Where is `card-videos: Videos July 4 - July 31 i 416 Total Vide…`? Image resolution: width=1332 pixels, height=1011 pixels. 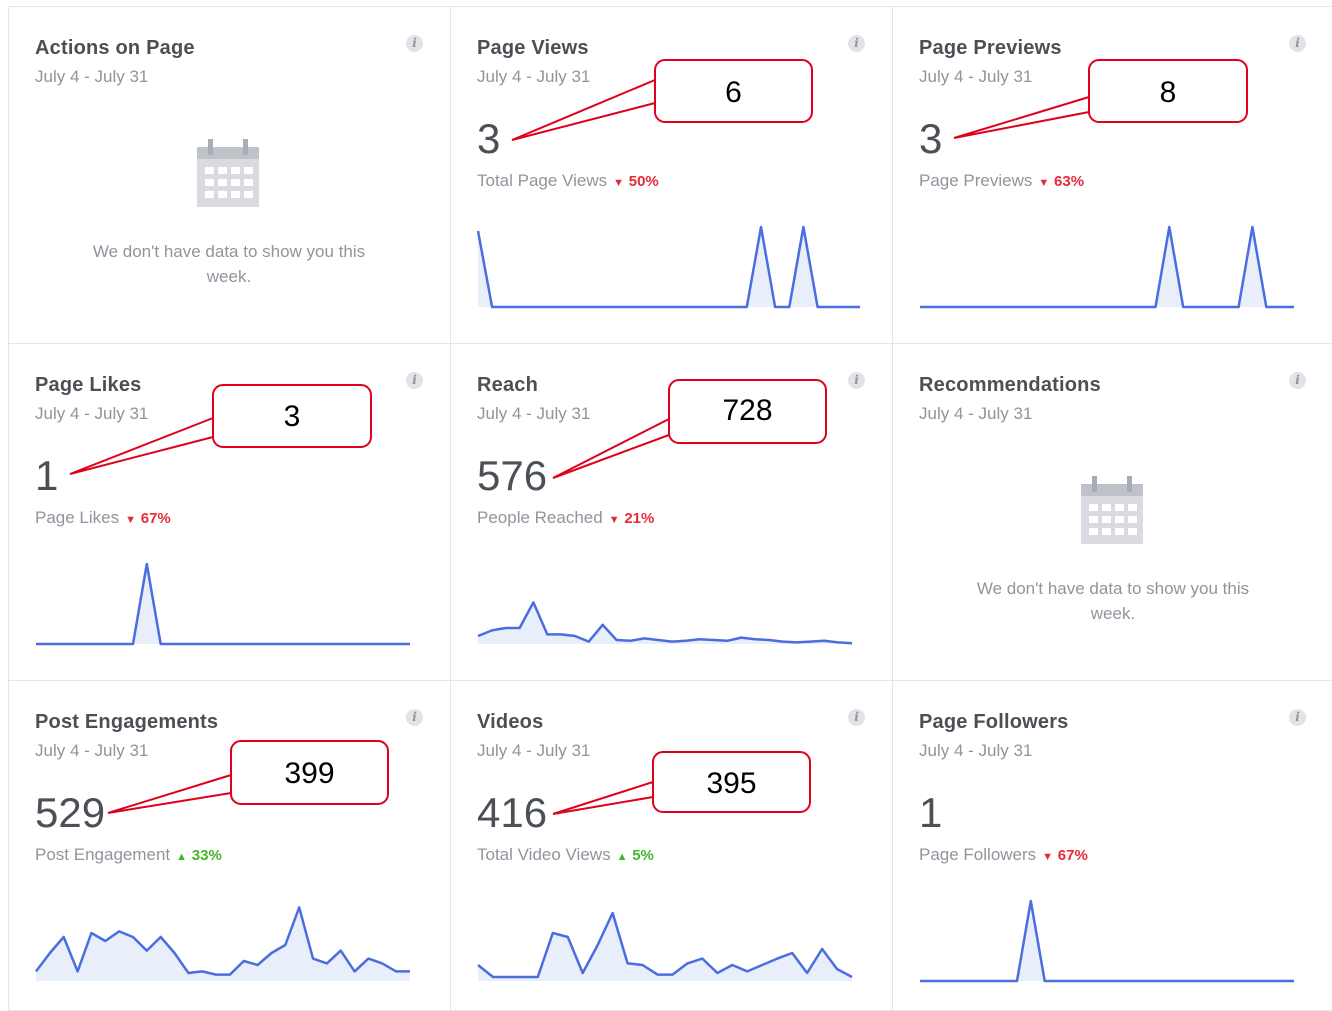
card-videos: Videos July 4 - July 31 i 416 Total Vide… is located at coordinates (672, 846).